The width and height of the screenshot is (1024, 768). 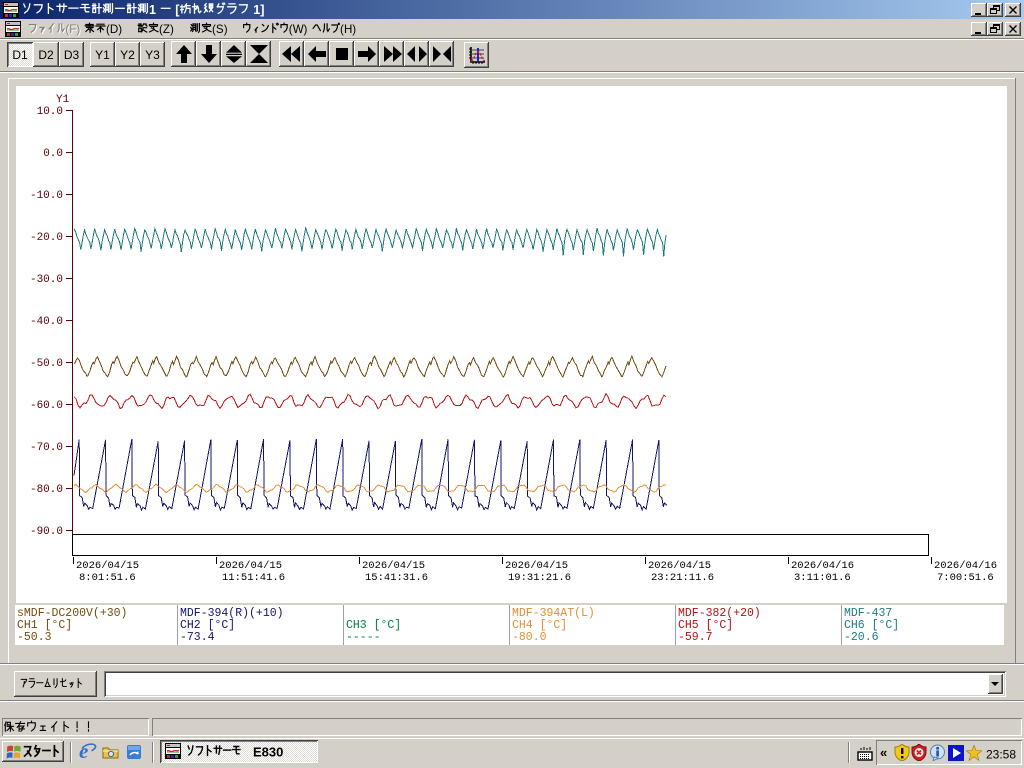 I want to click on svg-text: W, so click(x=298, y=29).